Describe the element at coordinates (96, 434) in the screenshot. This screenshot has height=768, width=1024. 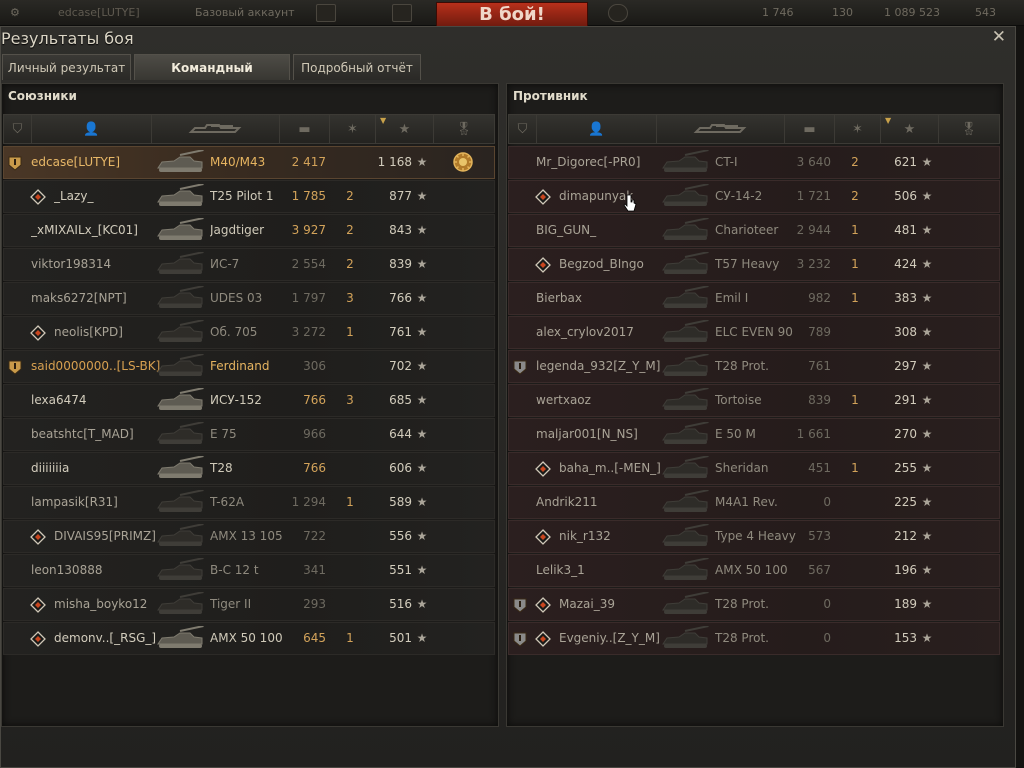
I see `player-name: beatshtc[T_MAD]` at that location.